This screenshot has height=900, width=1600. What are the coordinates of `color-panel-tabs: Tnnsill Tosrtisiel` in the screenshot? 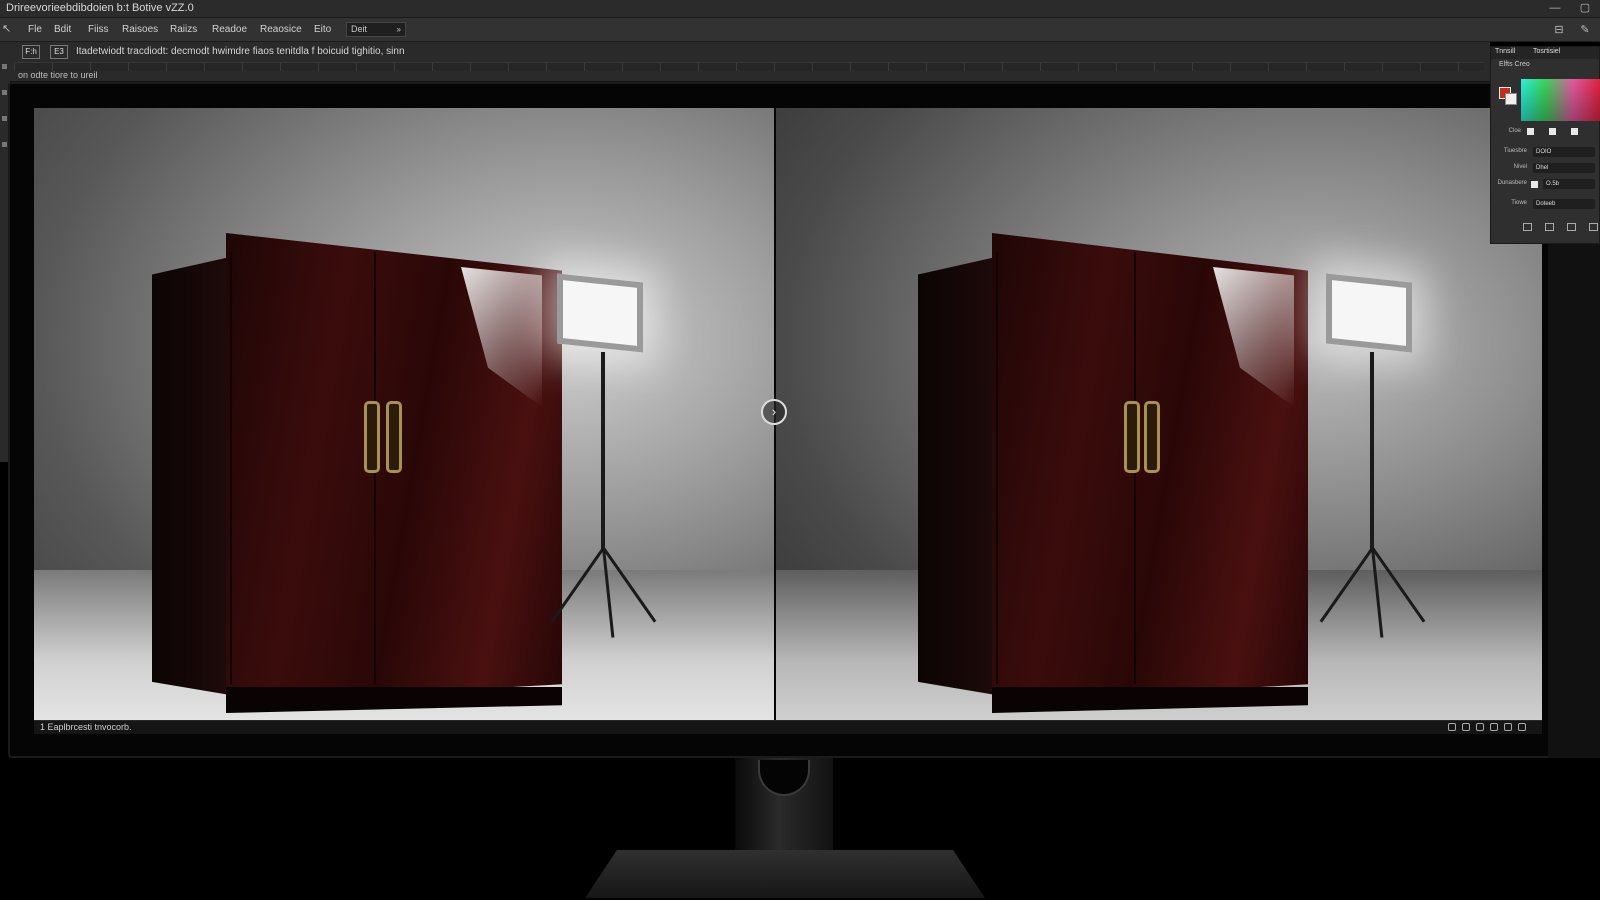 It's located at (1545, 53).